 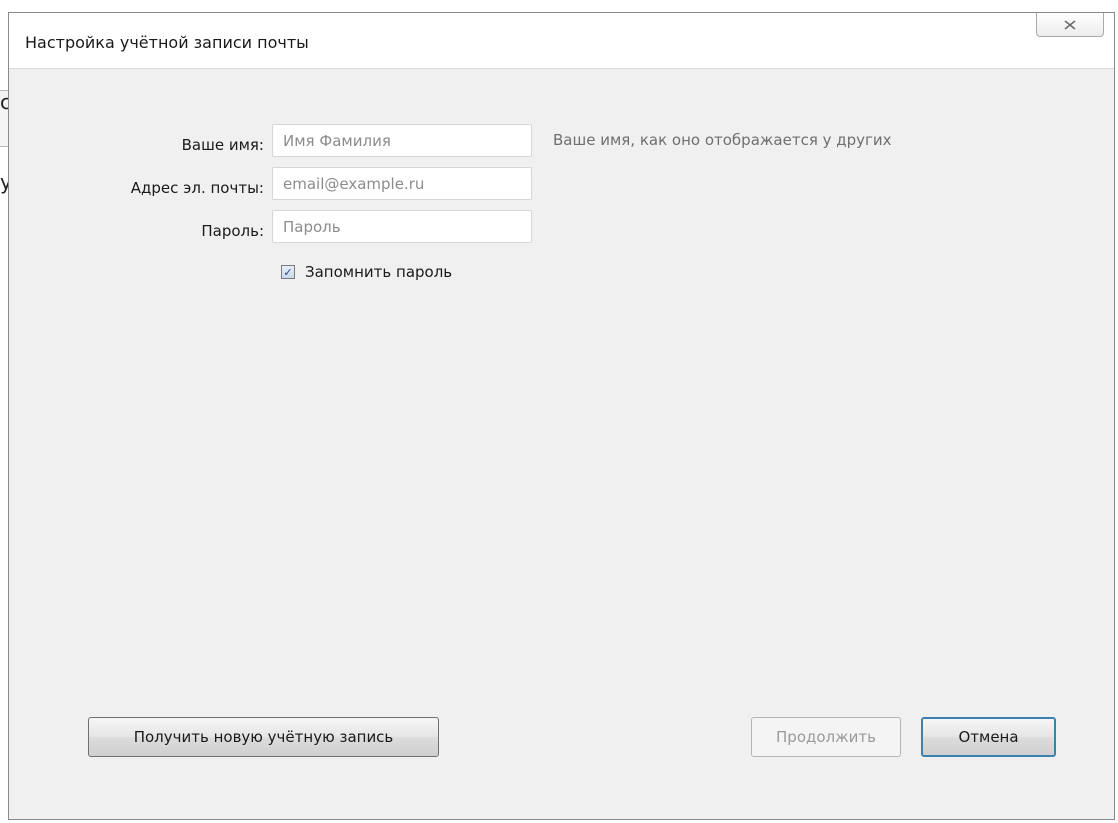 I want to click on name-label: Ваше имя:, so click(x=222, y=145).